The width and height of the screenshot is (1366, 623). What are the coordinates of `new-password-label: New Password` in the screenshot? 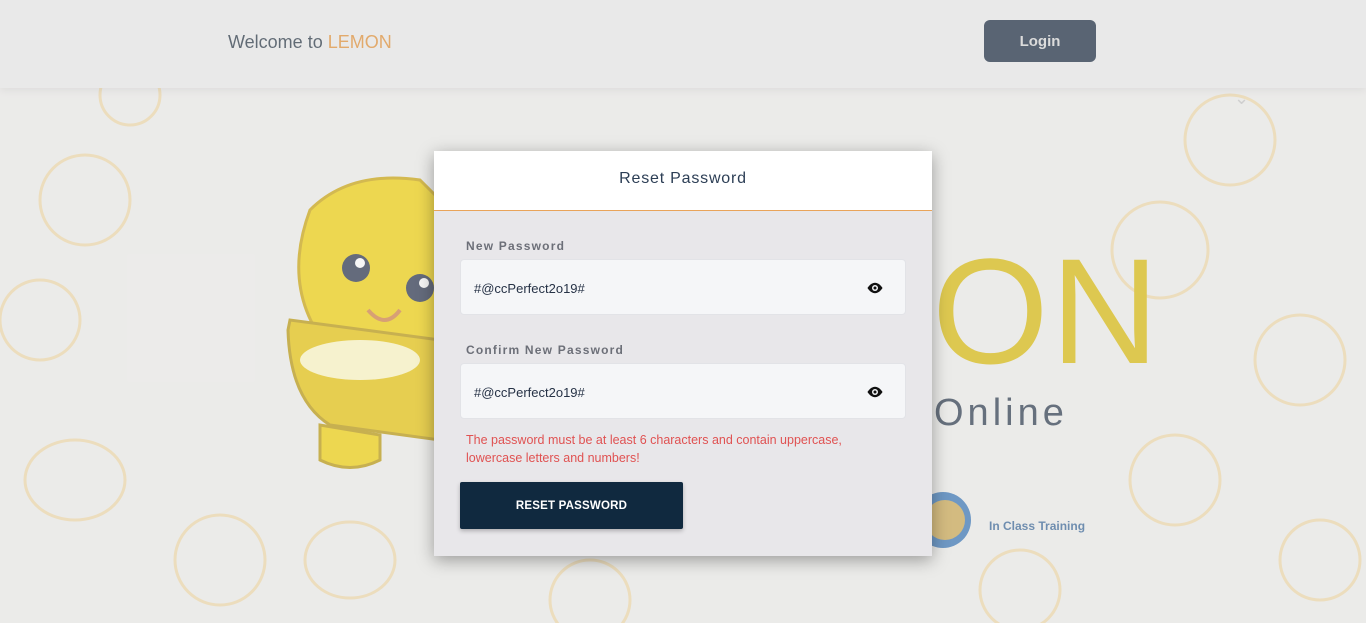 It's located at (516, 246).